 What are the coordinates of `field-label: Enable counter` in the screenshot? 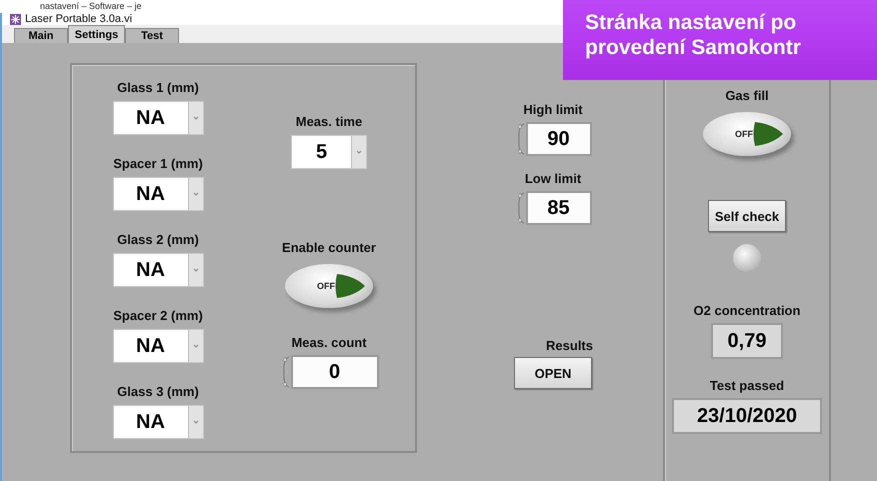 It's located at (329, 247).